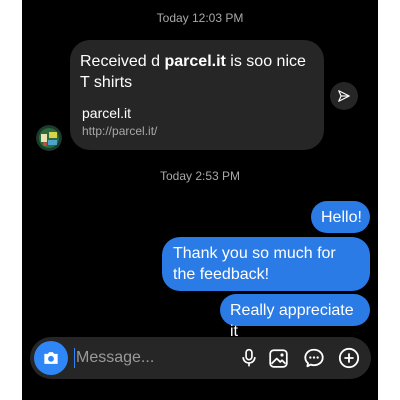 The image size is (400, 400). What do you see at coordinates (119, 131) in the screenshot?
I see `link-preview-url: http://parcel.it/` at bounding box center [119, 131].